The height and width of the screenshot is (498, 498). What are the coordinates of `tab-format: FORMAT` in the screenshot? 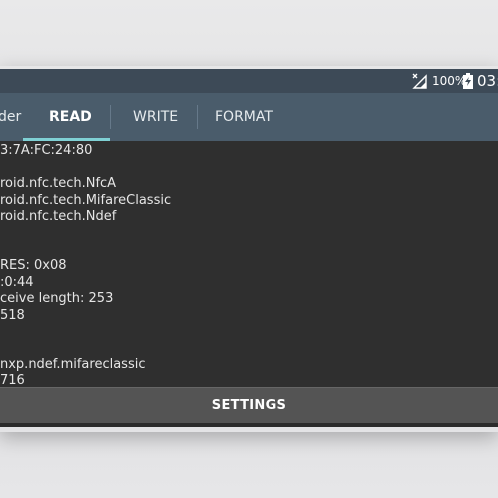 It's located at (244, 117).